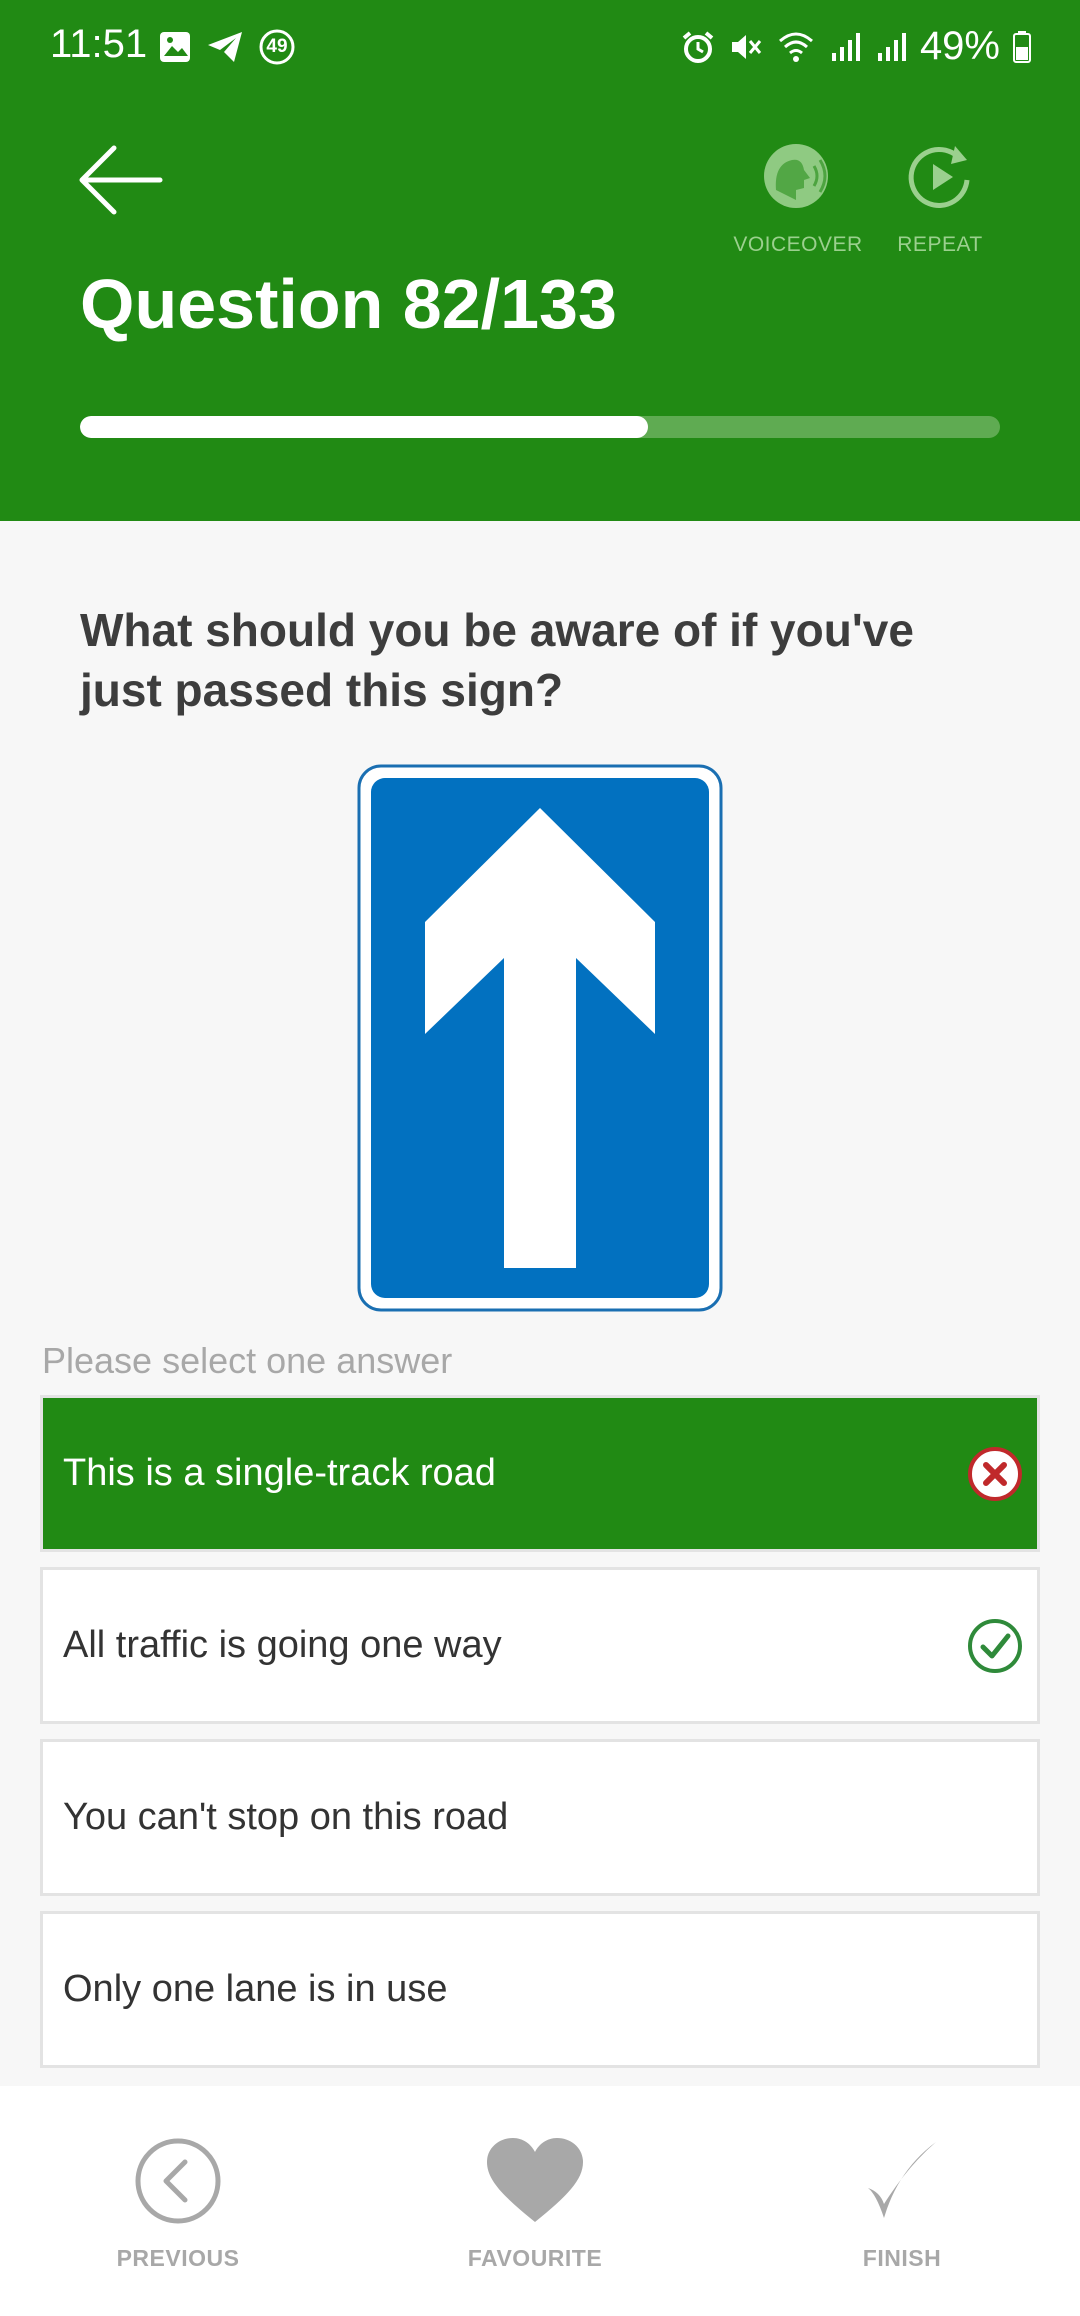 The height and width of the screenshot is (2316, 1080). What do you see at coordinates (540, 1038) in the screenshot?
I see `one-way-traffic-sign` at bounding box center [540, 1038].